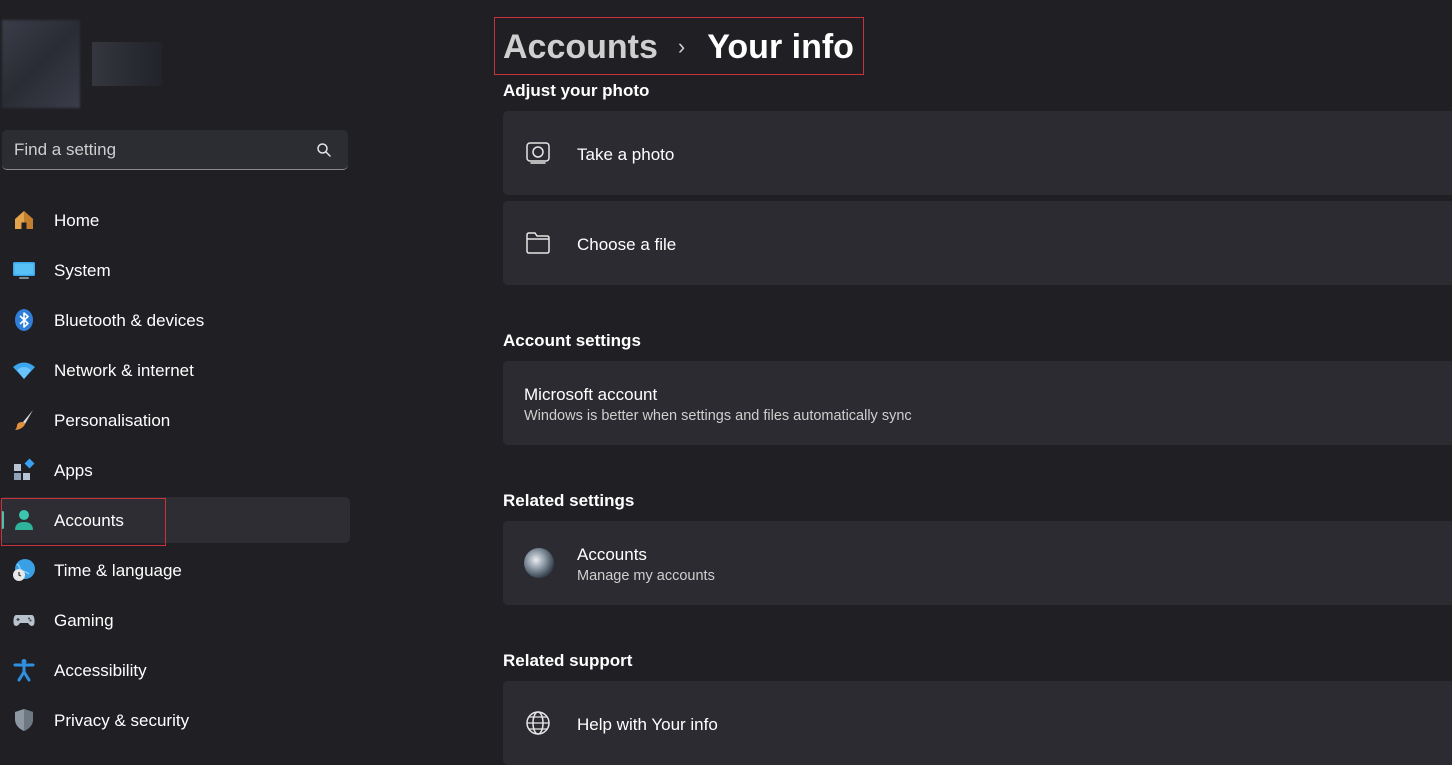  I want to click on card-label: Accounts, so click(612, 554).